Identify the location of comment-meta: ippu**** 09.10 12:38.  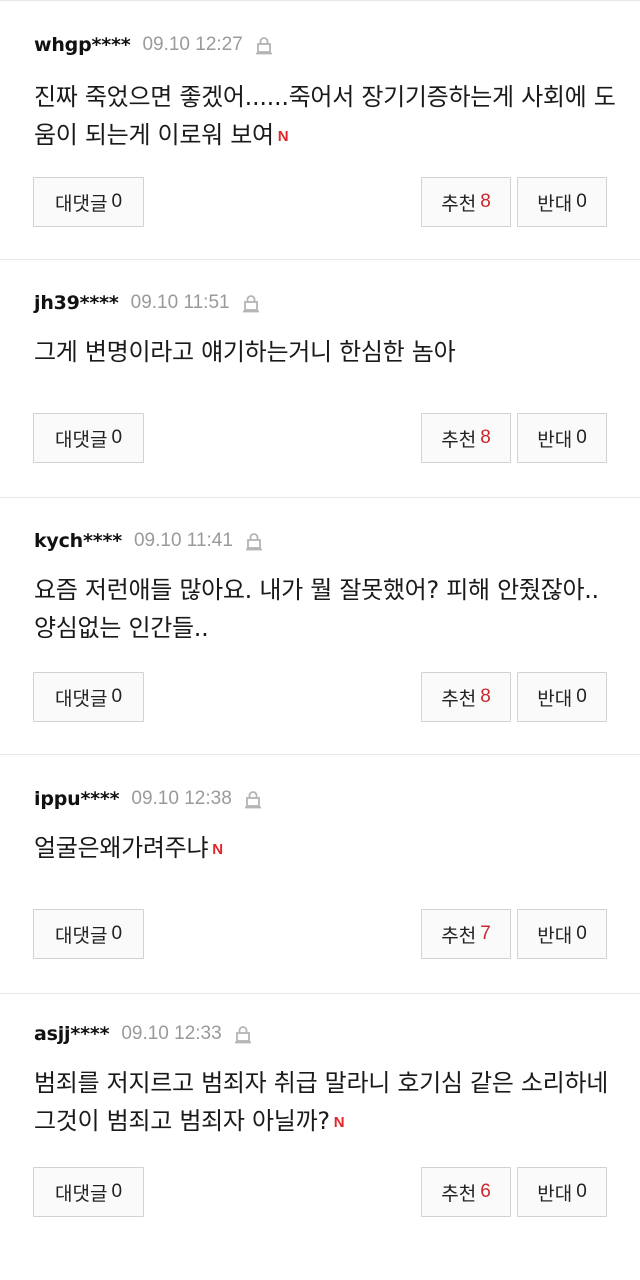
(148, 799).